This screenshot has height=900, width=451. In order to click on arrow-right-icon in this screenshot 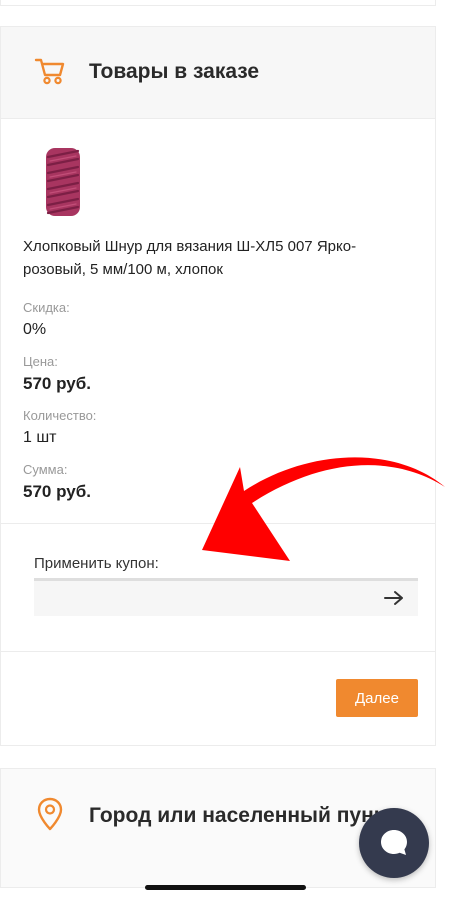, I will do `click(393, 598)`.